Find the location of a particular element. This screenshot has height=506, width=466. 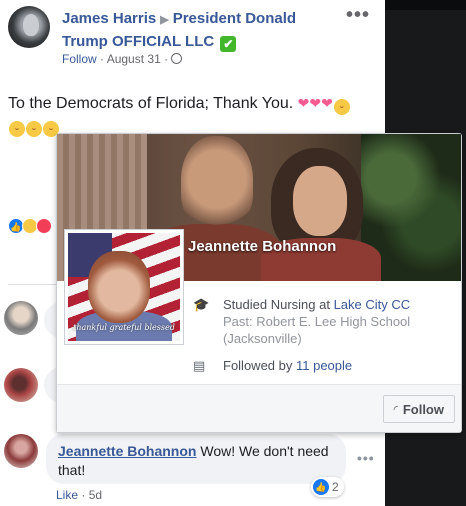

globe-icon is located at coordinates (177, 58).